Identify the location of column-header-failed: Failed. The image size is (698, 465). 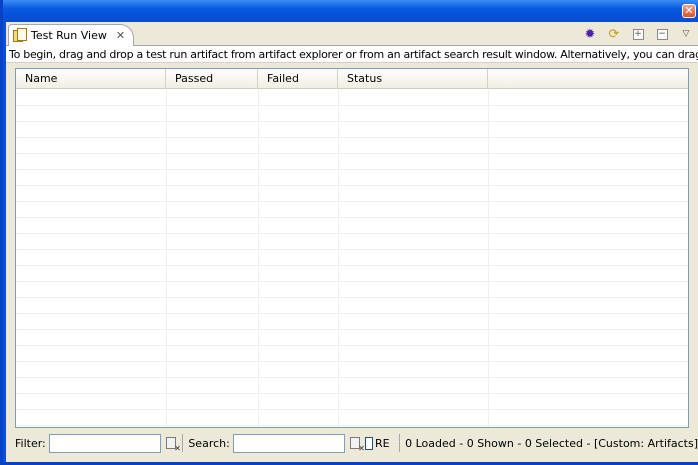
(298, 79).